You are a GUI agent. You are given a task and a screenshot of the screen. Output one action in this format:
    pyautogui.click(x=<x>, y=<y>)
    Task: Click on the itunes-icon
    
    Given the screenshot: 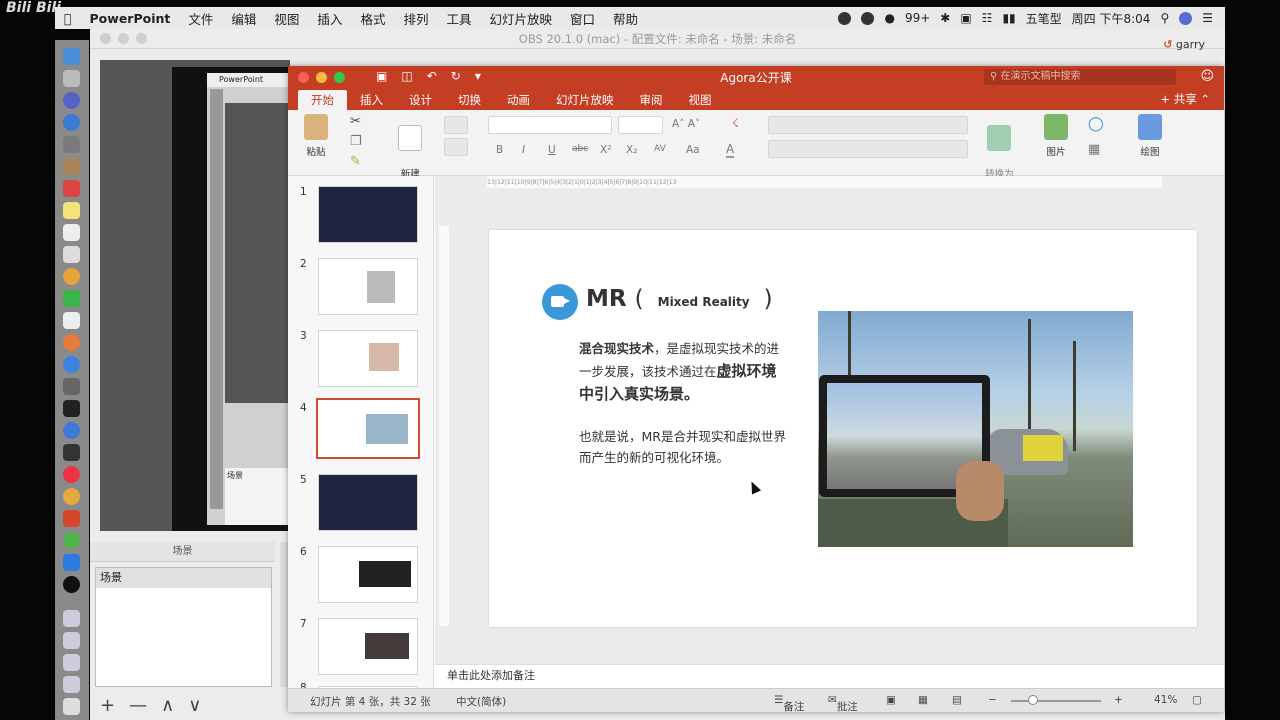 What is the action you would take?
    pyautogui.click(x=71, y=342)
    